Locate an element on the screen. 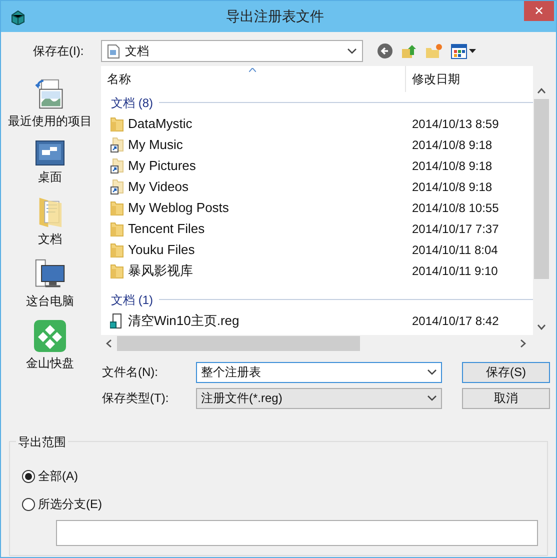  desktop-icon is located at coordinates (50, 153).